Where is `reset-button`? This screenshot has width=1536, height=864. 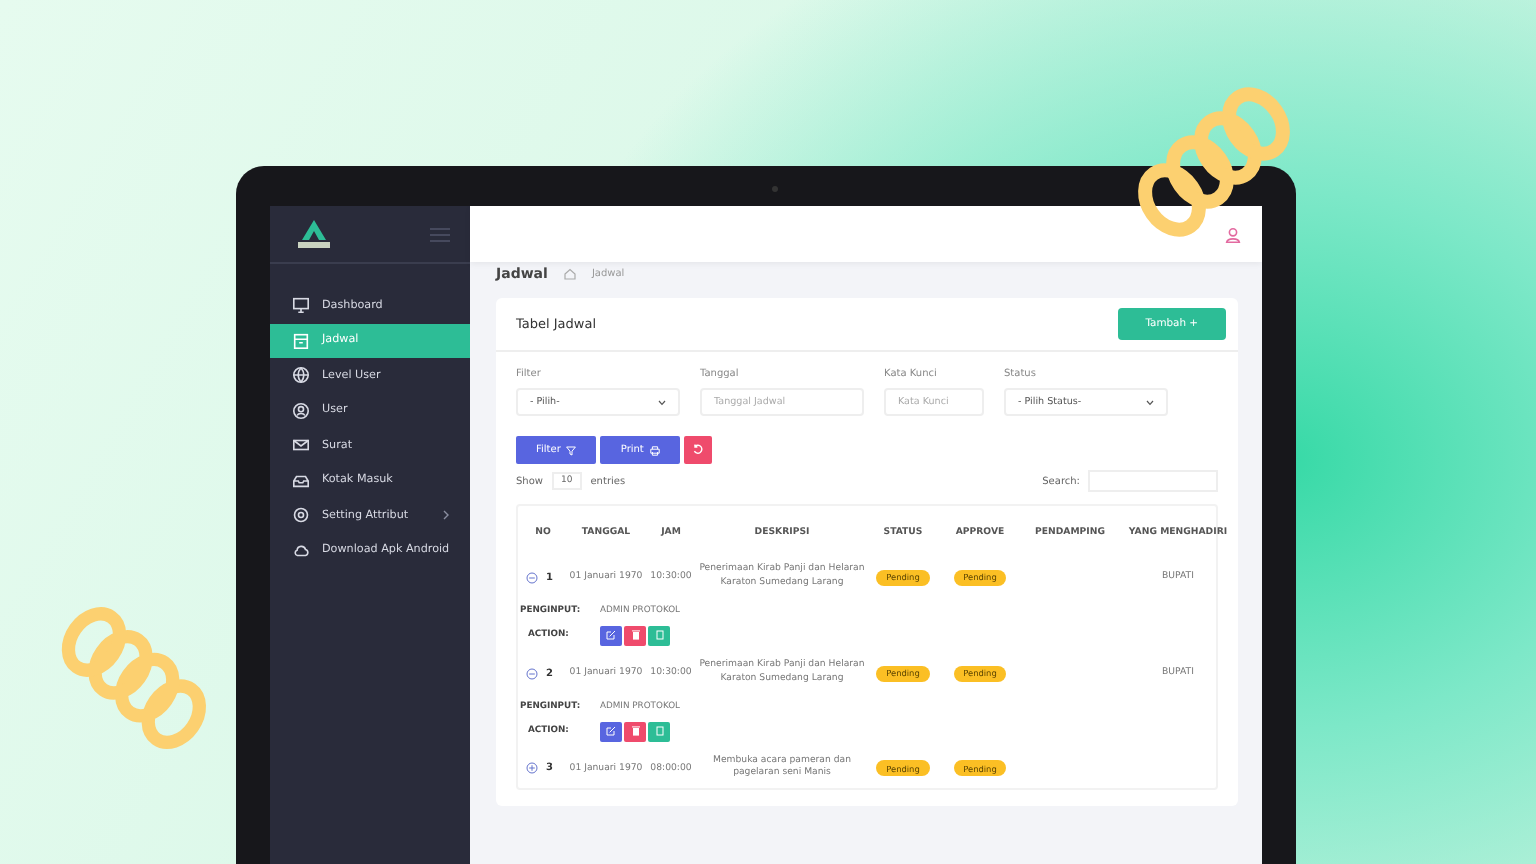 reset-button is located at coordinates (697, 450).